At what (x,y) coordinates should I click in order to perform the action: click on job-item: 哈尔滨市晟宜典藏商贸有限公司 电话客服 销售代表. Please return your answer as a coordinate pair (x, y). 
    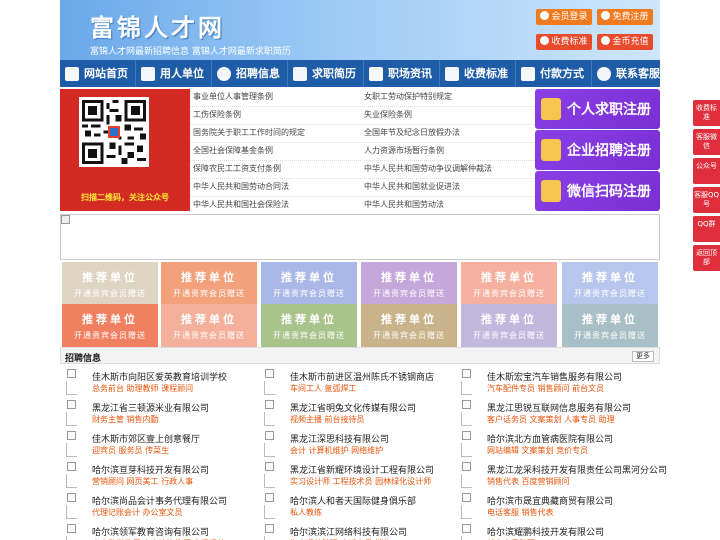
    Looking at the image, I should click on (553, 506).